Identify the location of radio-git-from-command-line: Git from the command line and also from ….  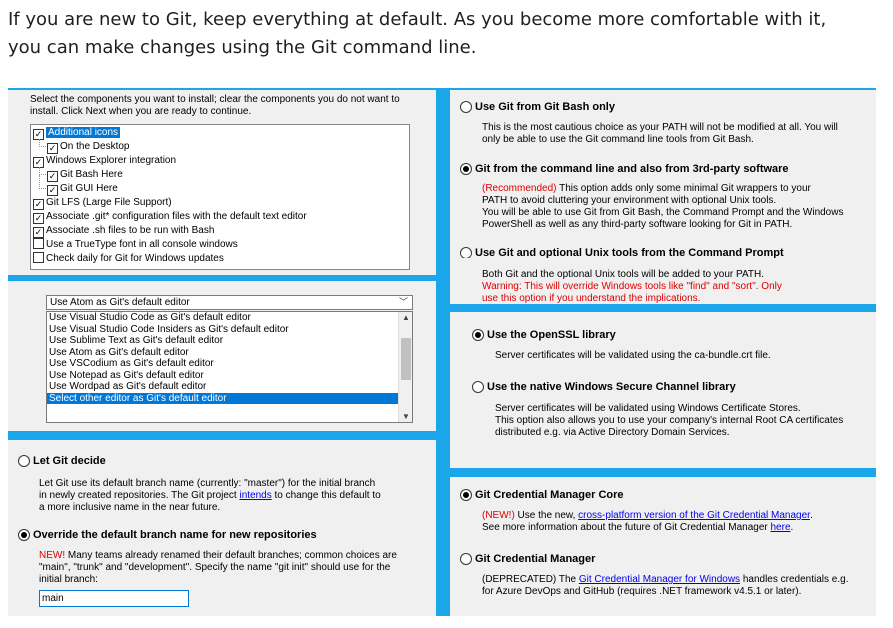
(624, 169).